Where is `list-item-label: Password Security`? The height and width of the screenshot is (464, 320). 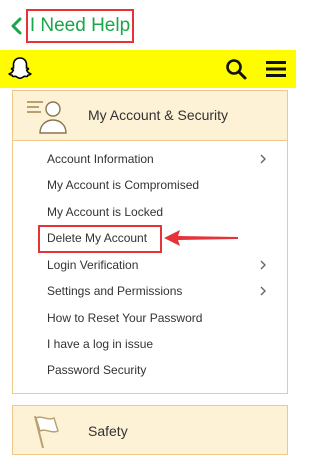 list-item-label: Password Security is located at coordinates (97, 370).